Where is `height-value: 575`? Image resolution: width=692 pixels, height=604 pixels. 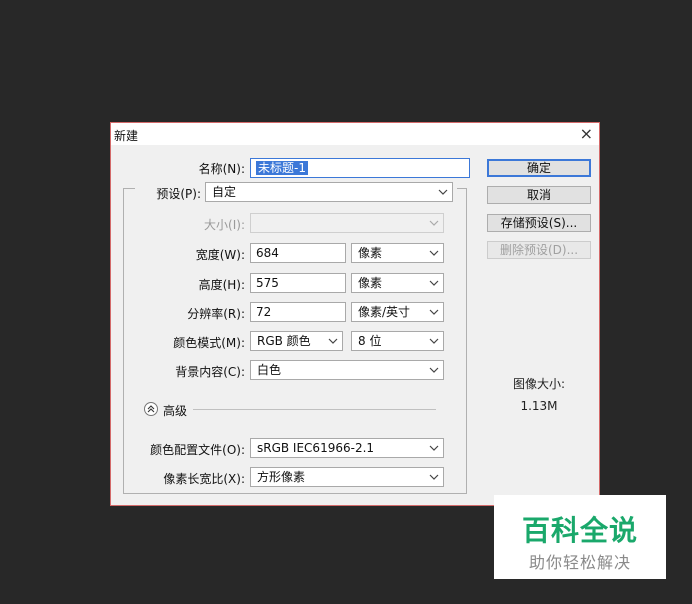 height-value: 575 is located at coordinates (267, 283).